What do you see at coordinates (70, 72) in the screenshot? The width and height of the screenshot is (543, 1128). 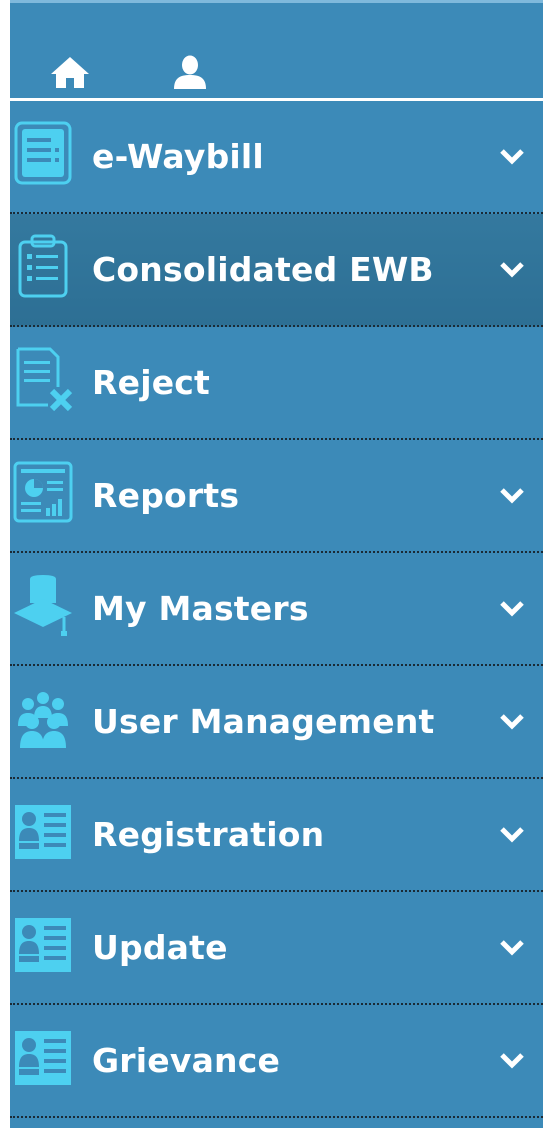 I see `home-icon` at bounding box center [70, 72].